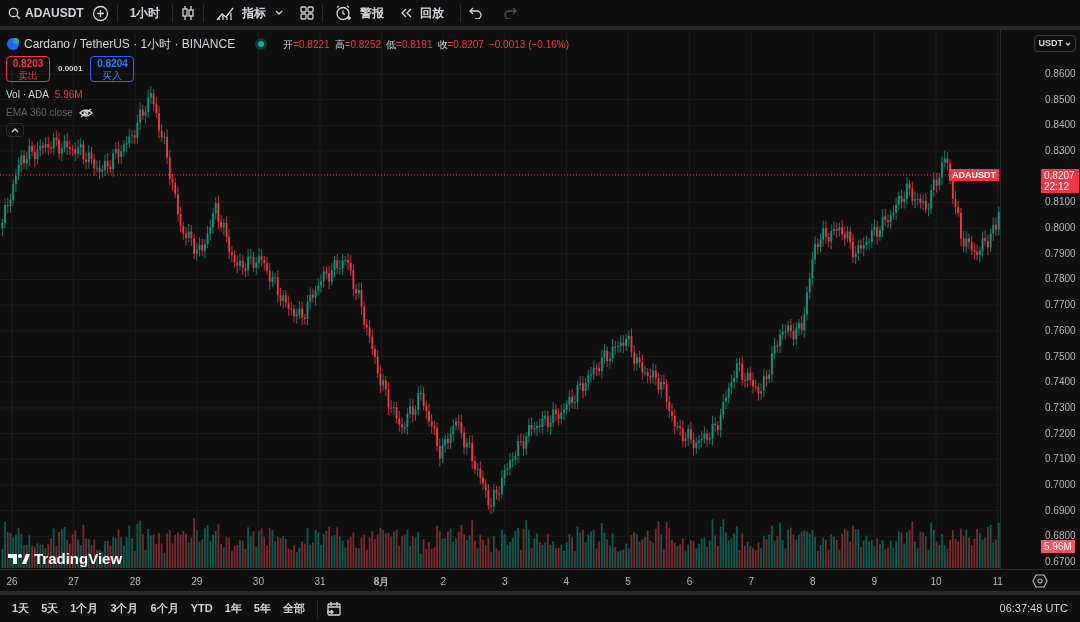 This screenshot has width=1080, height=622. What do you see at coordinates (262, 608) in the screenshot?
I see `range-button: 5年` at bounding box center [262, 608].